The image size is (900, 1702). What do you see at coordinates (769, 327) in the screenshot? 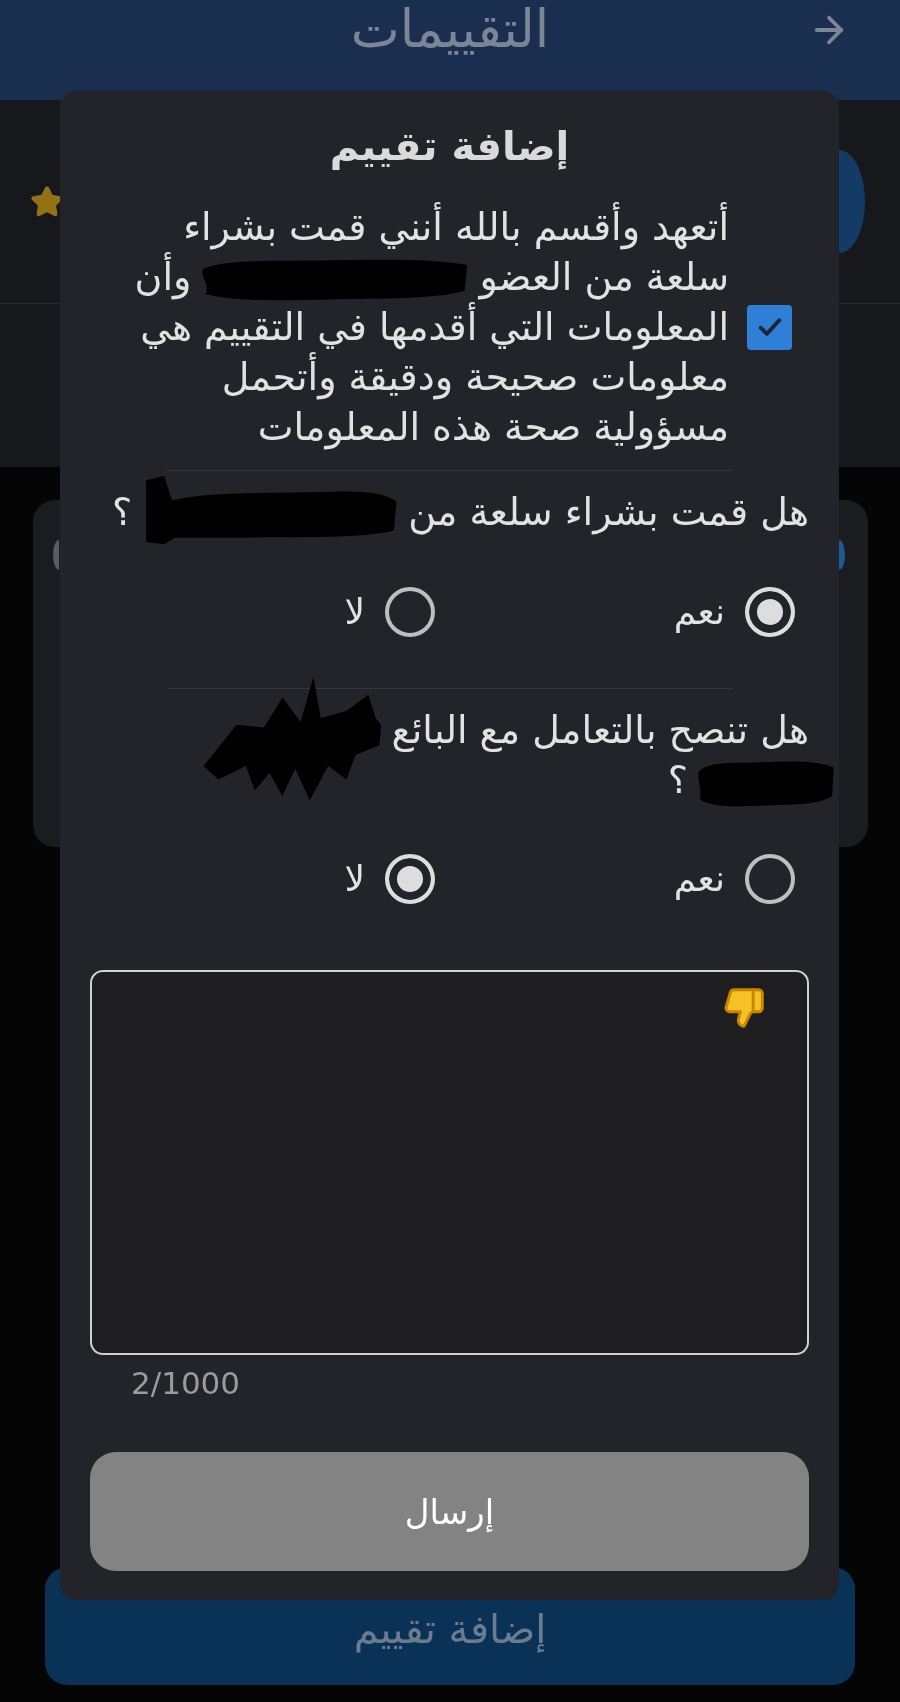
I see `checkbox` at bounding box center [769, 327].